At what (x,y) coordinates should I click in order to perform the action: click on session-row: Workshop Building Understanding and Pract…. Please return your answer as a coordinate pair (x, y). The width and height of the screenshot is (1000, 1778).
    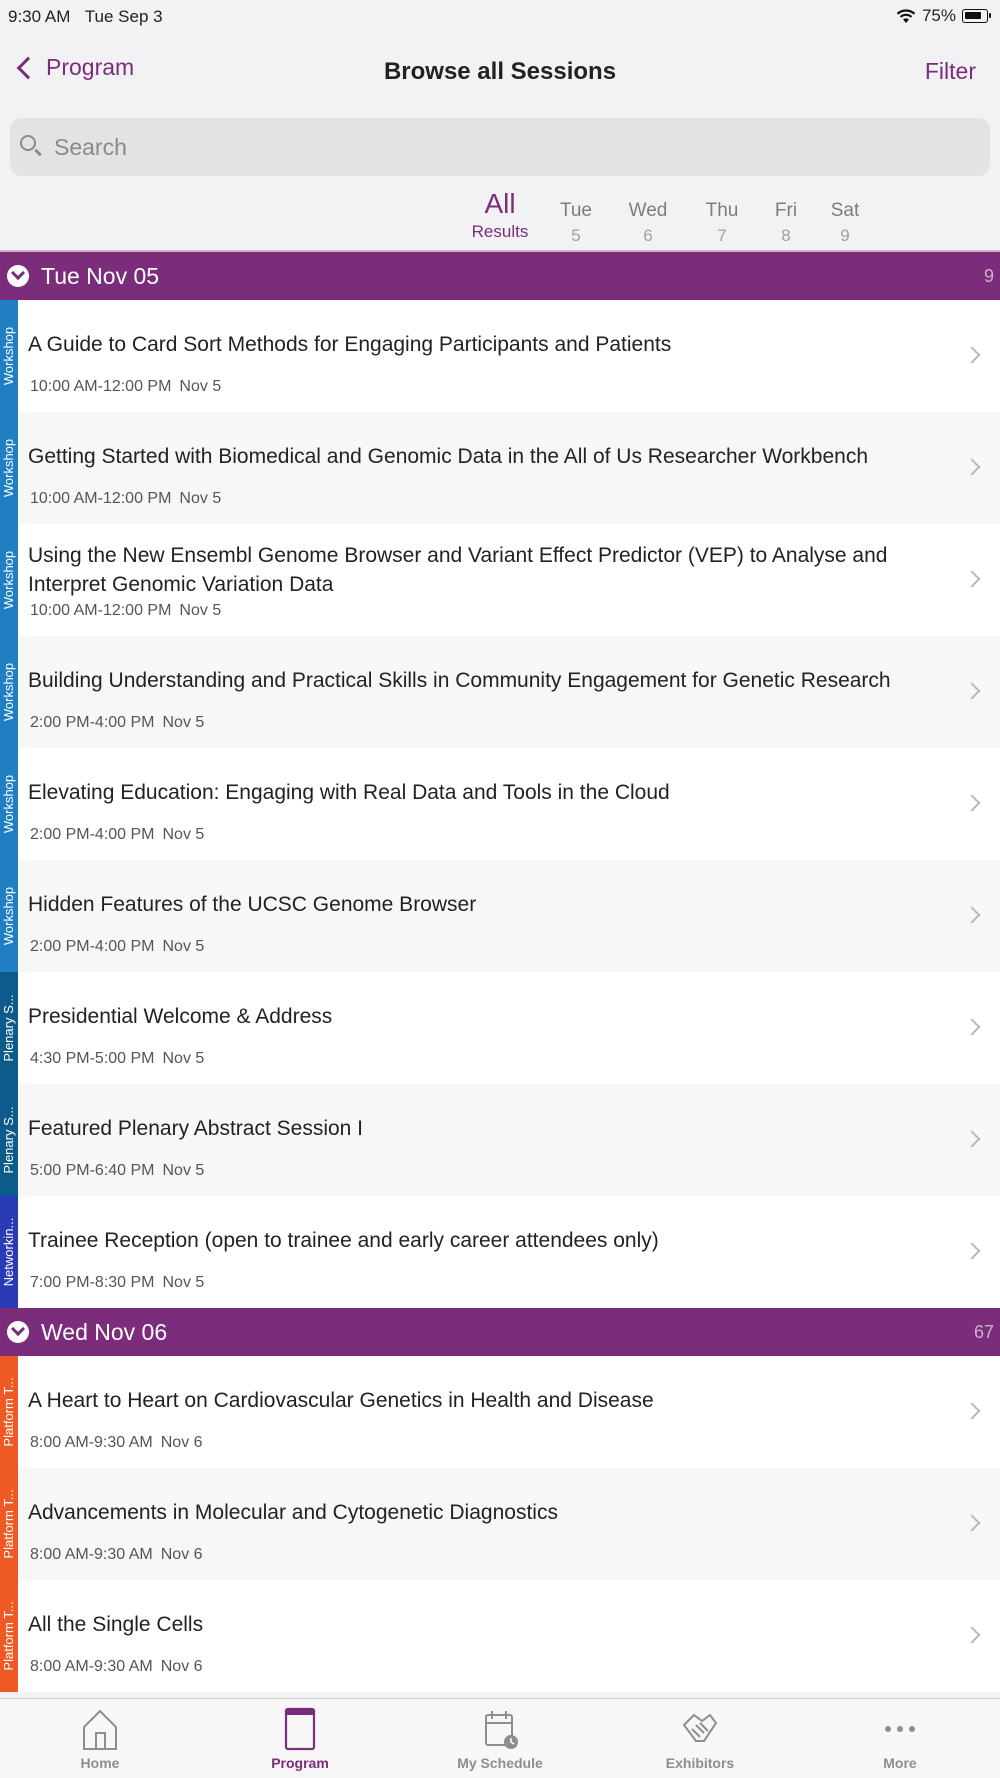
    Looking at the image, I should click on (500, 692).